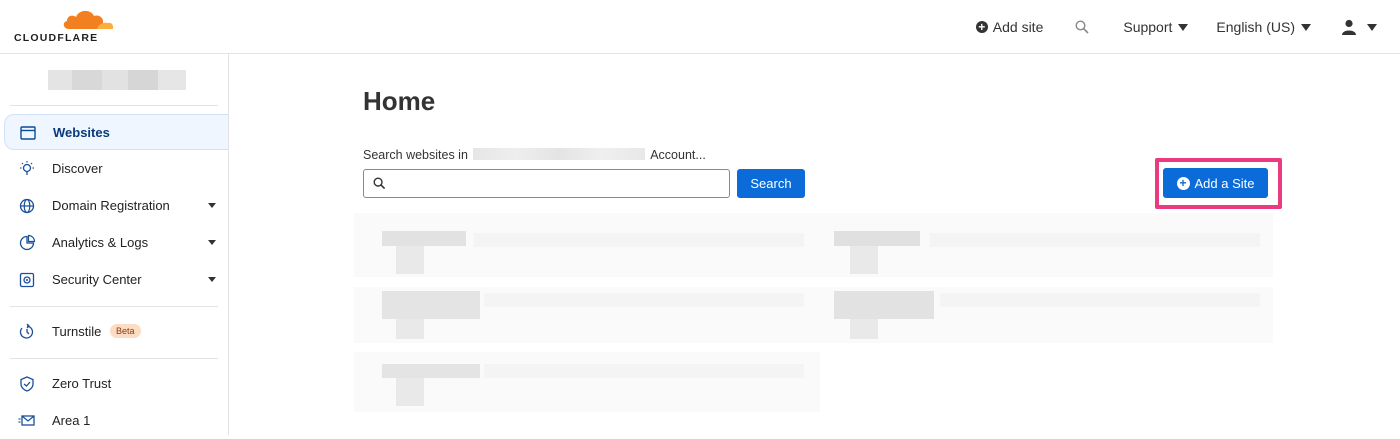  Describe the element at coordinates (771, 183) in the screenshot. I see `search-button: Search` at that location.